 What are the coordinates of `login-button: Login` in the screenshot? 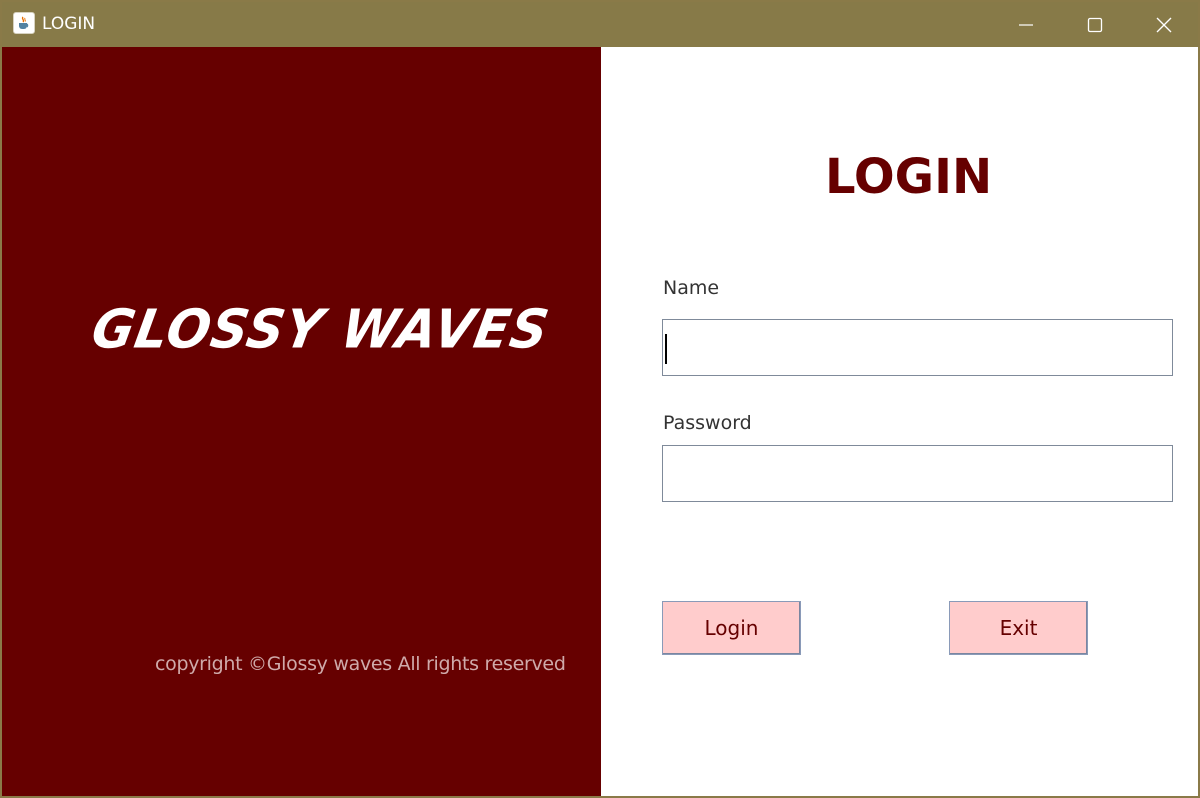 It's located at (731, 628).